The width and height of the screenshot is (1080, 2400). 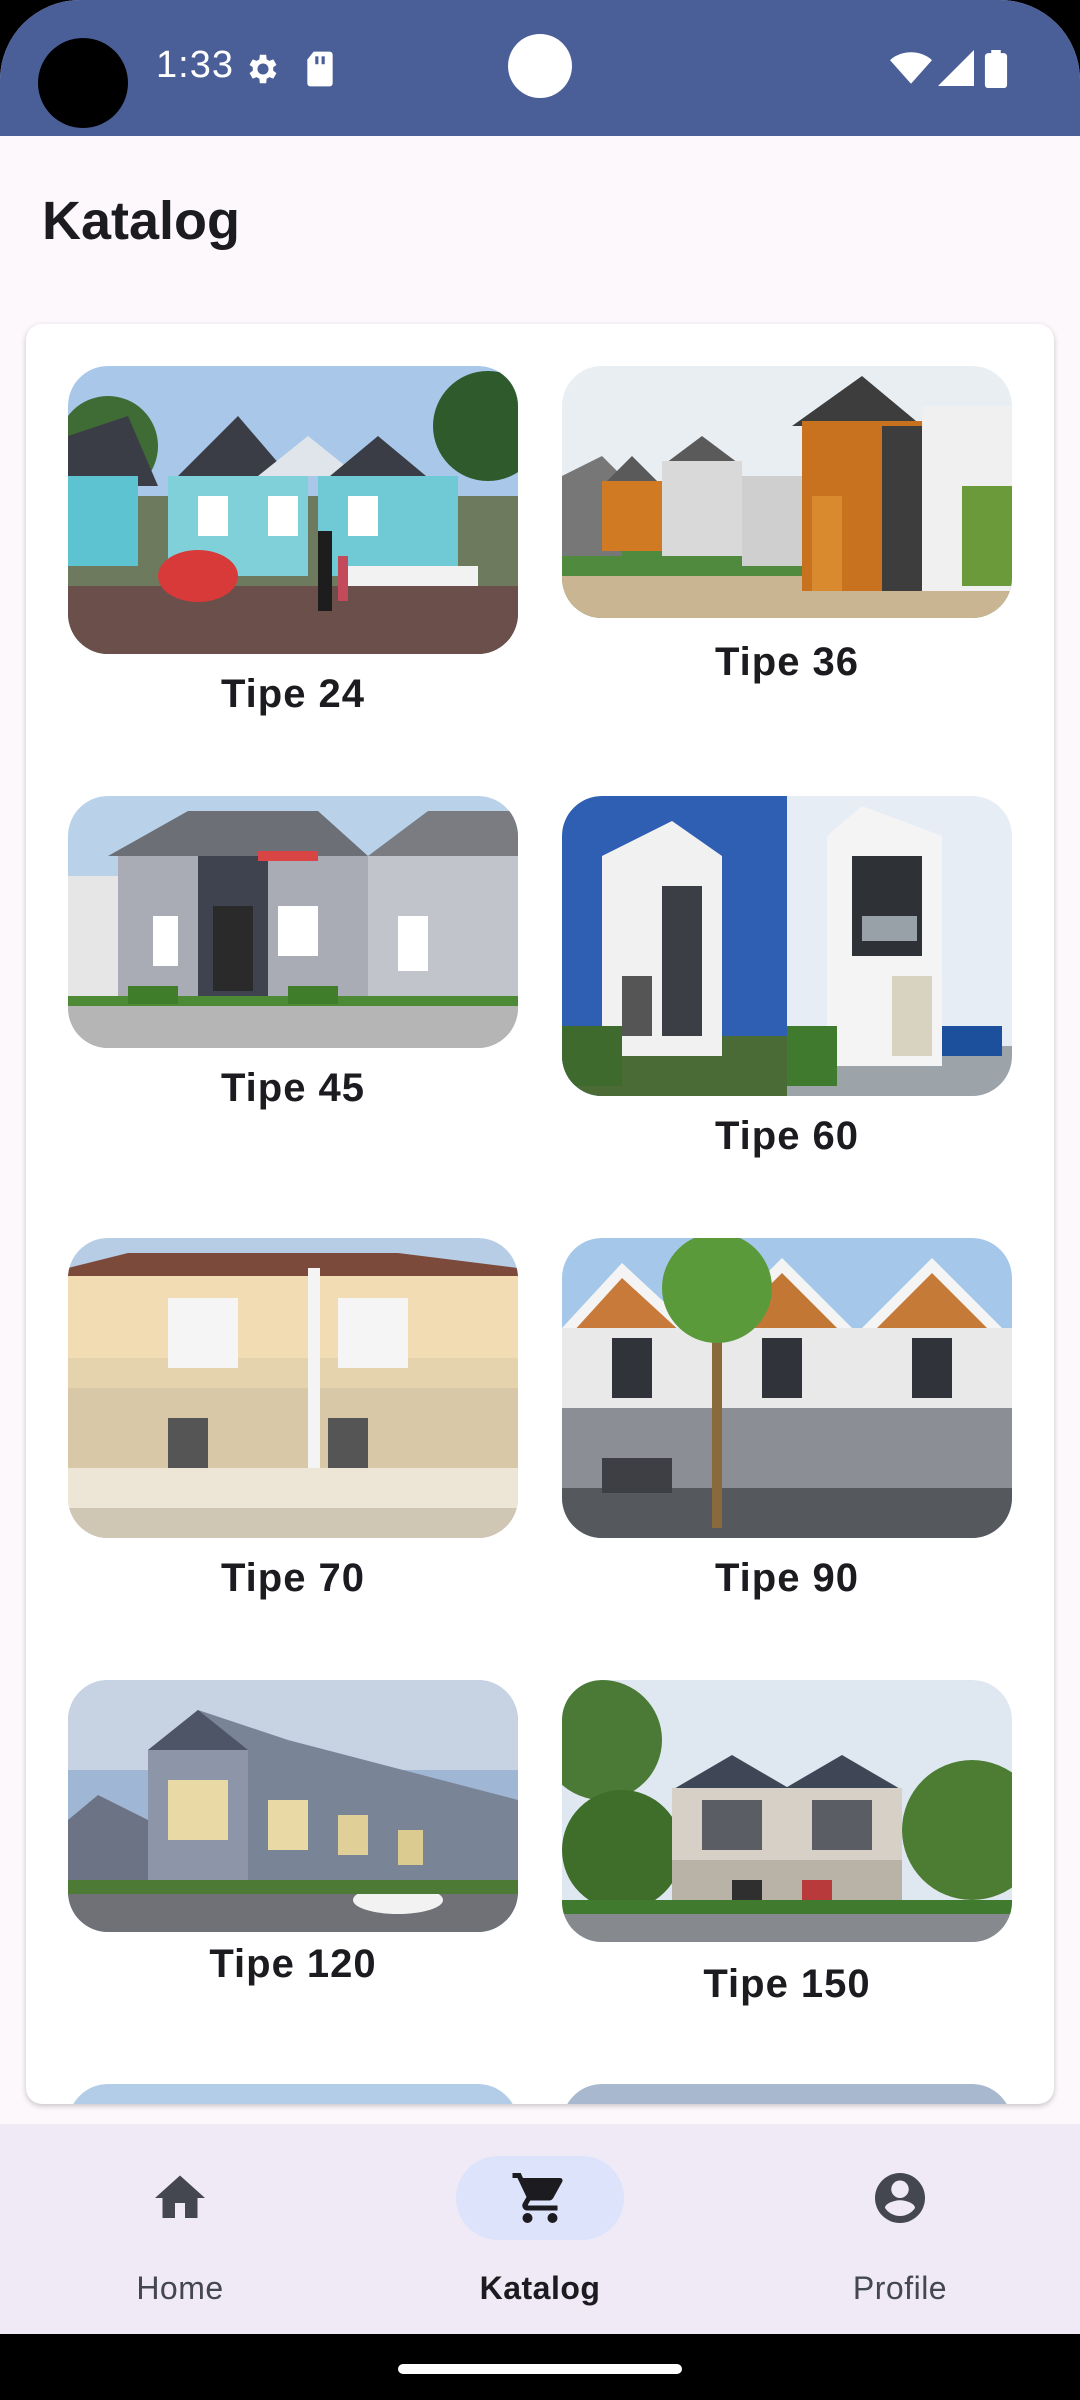 I want to click on settings-icon, so click(x=263, y=69).